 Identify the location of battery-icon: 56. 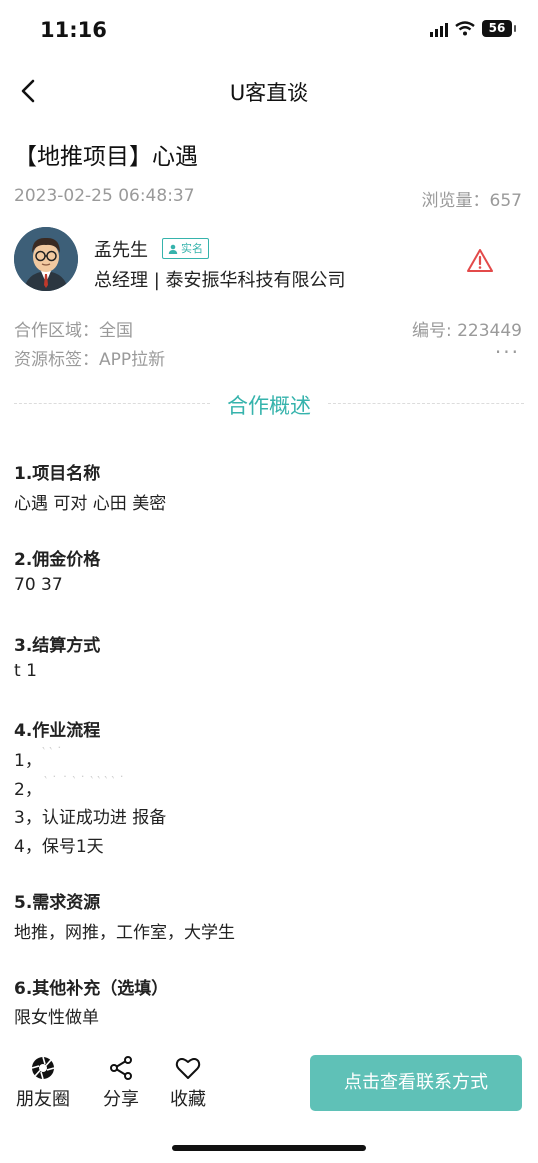
(499, 28).